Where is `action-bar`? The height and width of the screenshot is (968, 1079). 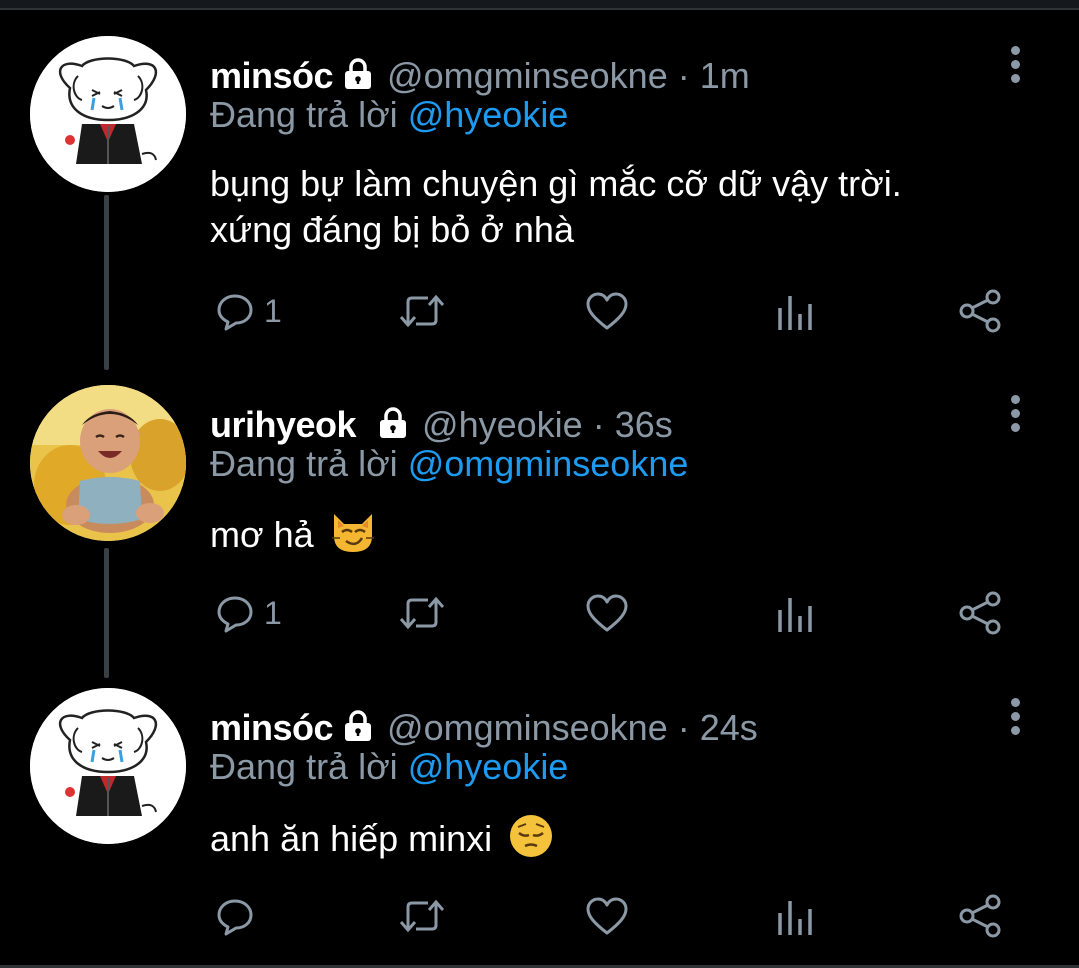 action-bar is located at coordinates (620, 916).